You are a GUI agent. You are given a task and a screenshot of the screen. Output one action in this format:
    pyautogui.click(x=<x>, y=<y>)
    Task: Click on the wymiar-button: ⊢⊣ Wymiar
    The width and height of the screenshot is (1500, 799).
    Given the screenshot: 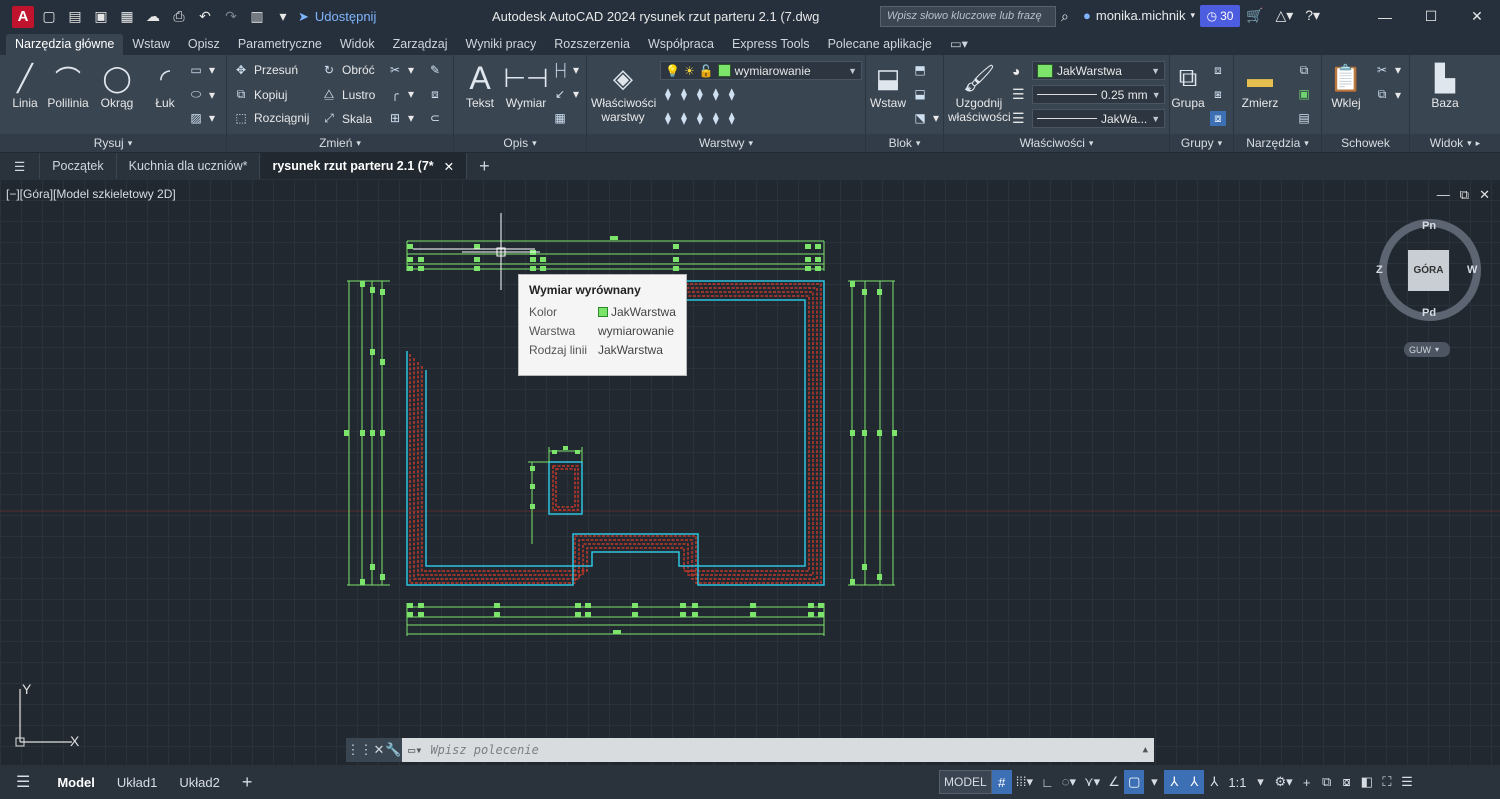 What is the action you would take?
    pyautogui.click(x=525, y=85)
    